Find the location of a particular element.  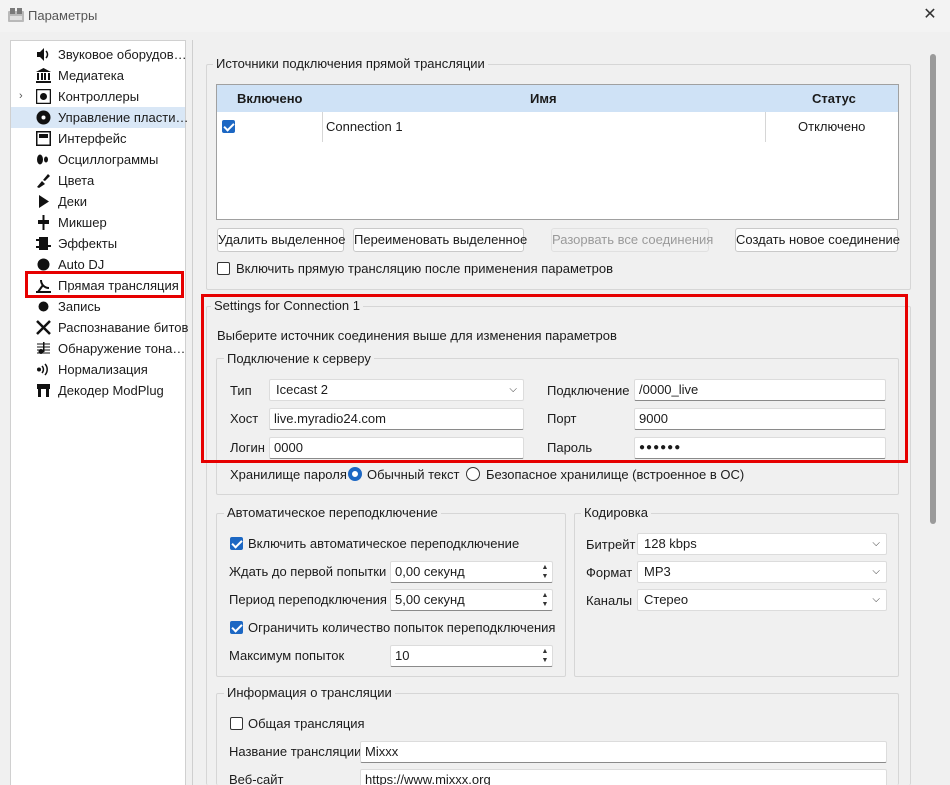

highlight-live-broadcasting is located at coordinates (104, 284).